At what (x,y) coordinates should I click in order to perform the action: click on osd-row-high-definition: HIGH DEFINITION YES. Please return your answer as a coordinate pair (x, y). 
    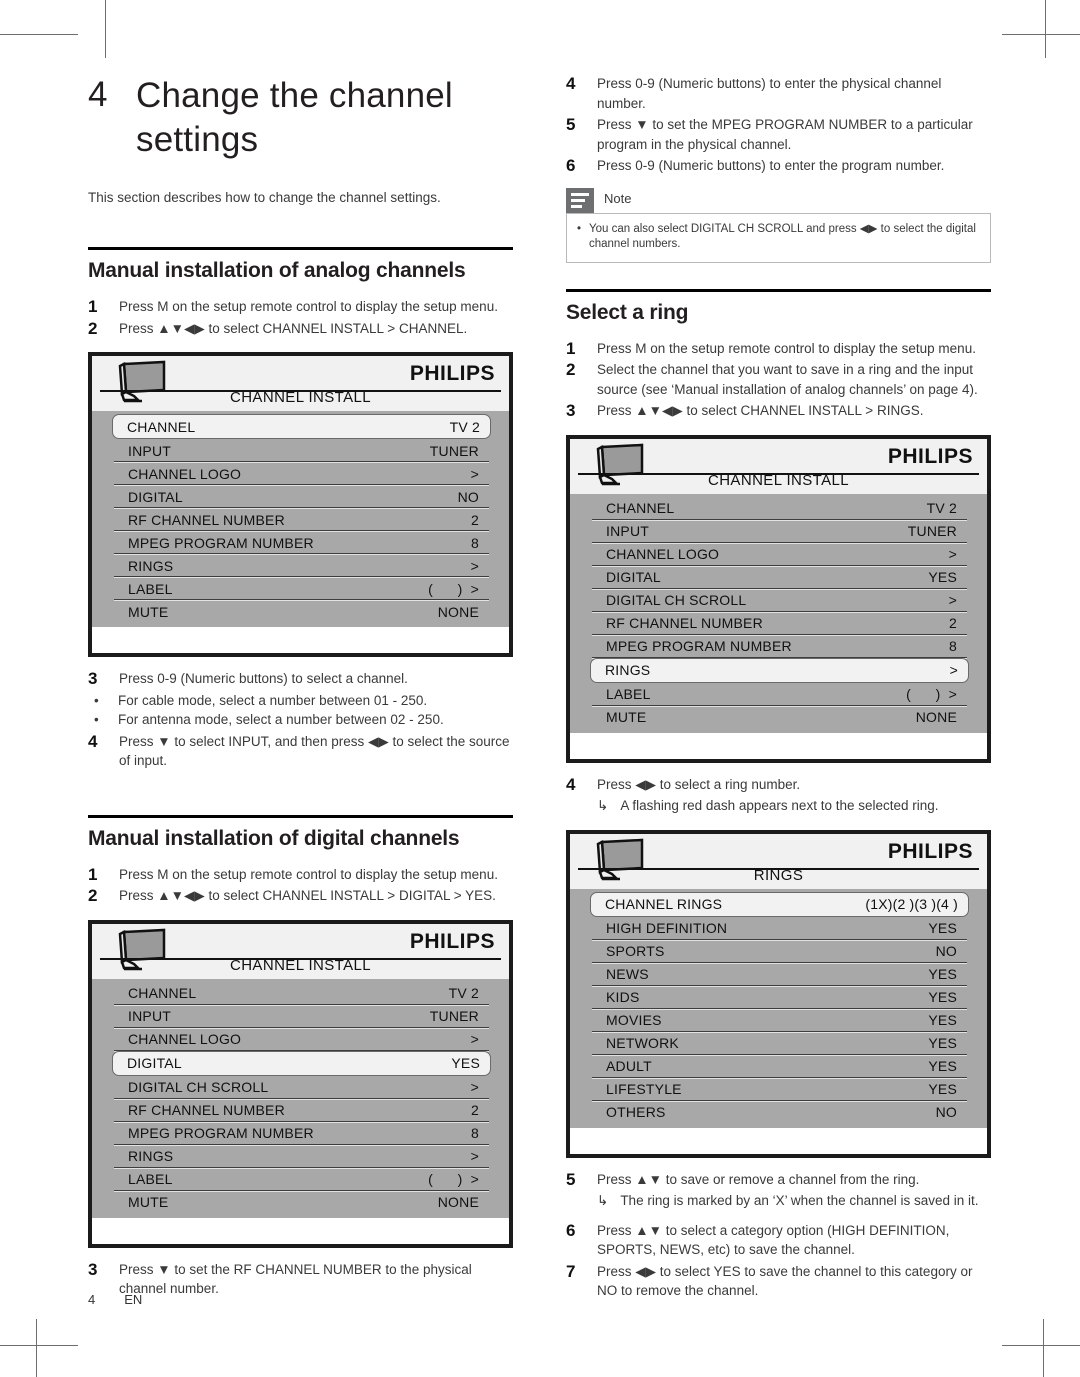
    Looking at the image, I should click on (779, 929).